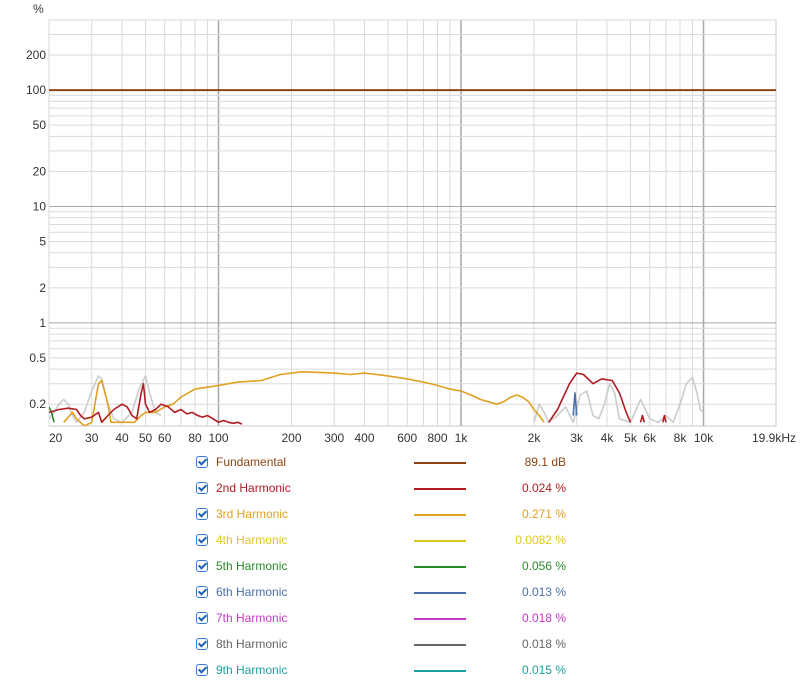 The height and width of the screenshot is (690, 800). Describe the element at coordinates (56, 438) in the screenshot. I see `x-tick-label: 20` at that location.